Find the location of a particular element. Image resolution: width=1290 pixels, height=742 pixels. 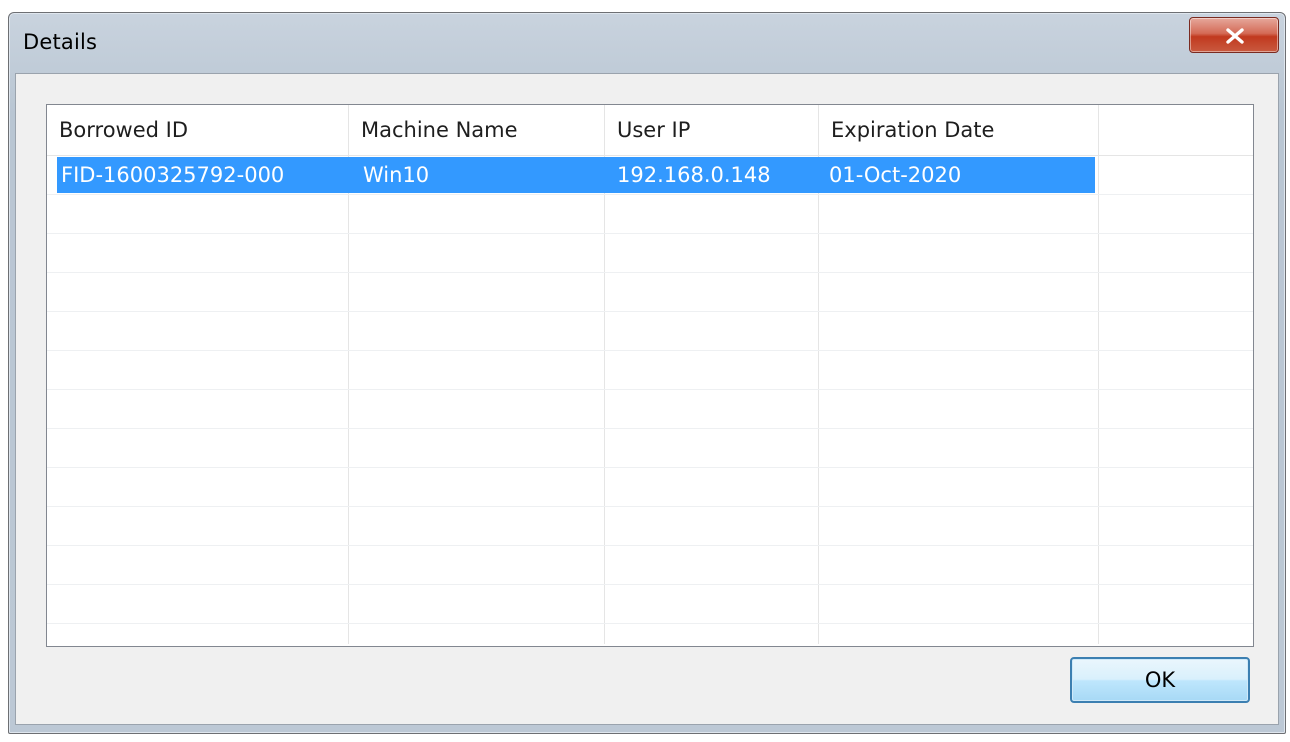

ok-button: OK is located at coordinates (1160, 680).